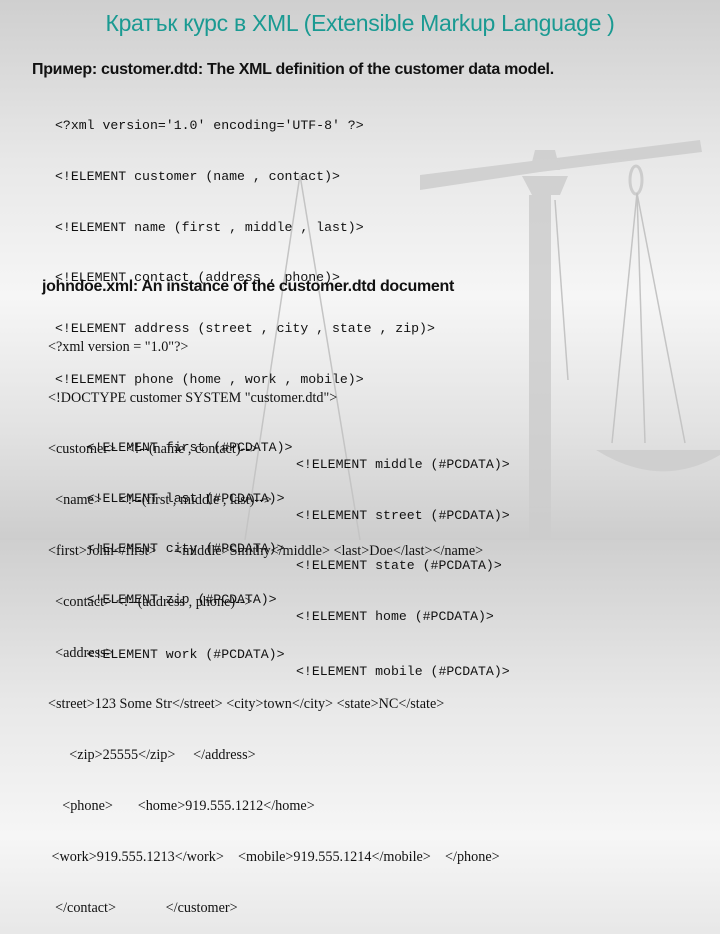  What do you see at coordinates (143, 908) in the screenshot?
I see `xml-line: </contact> </customer>` at bounding box center [143, 908].